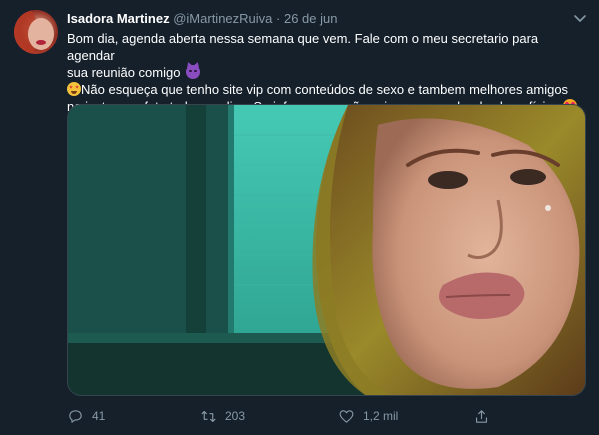 Image resolution: width=599 pixels, height=435 pixels. I want to click on reply-icon, so click(75, 416).